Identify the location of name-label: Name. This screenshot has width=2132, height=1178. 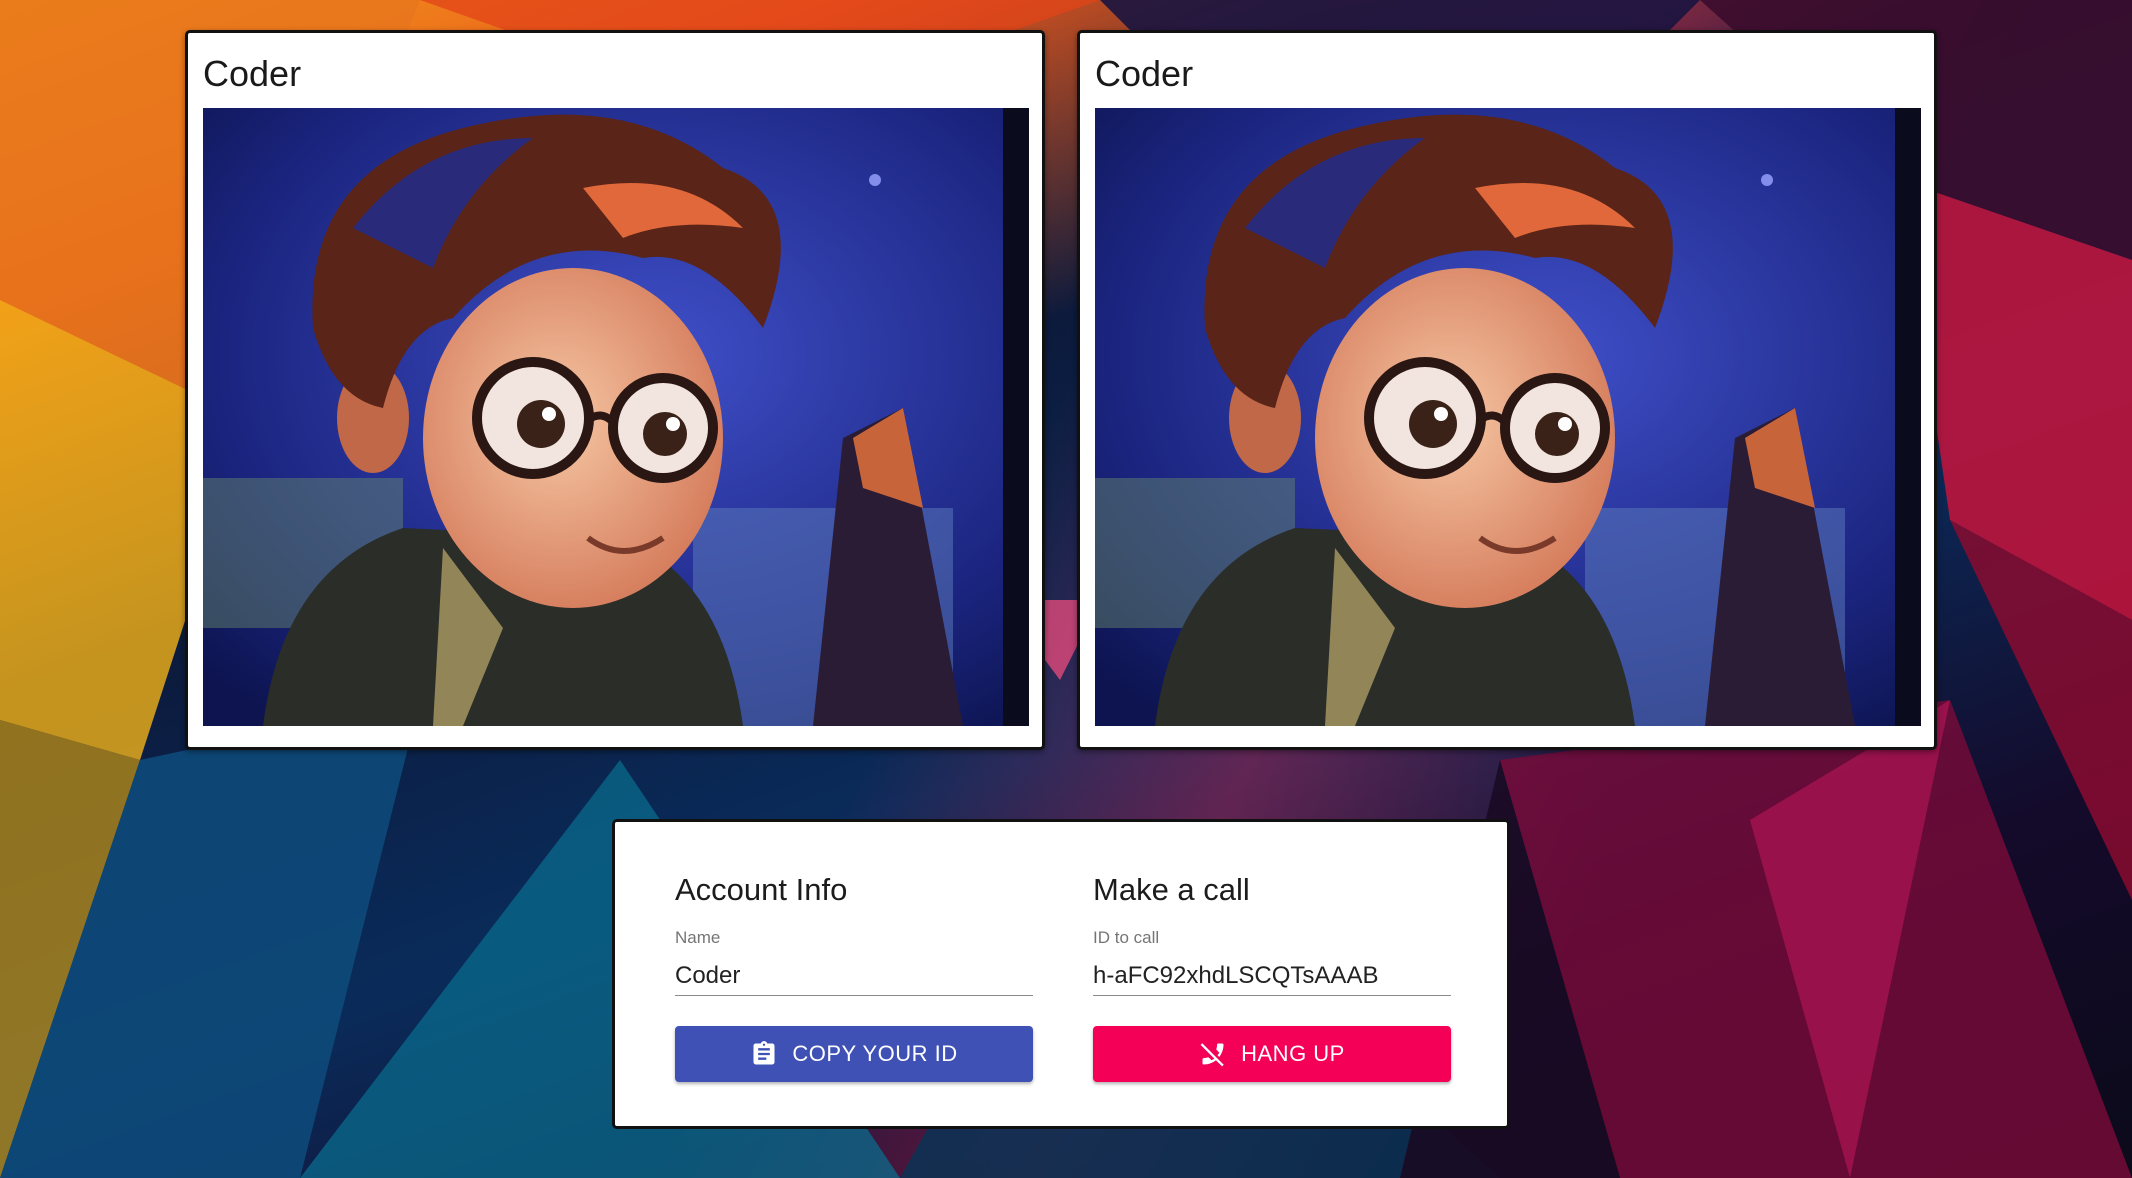
(698, 937).